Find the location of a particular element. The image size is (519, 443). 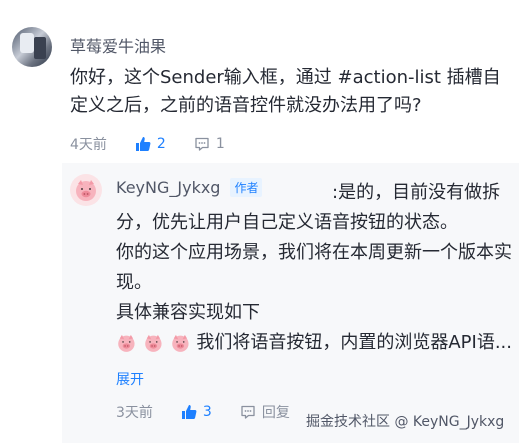

comment-like-count: 2 is located at coordinates (161, 144).